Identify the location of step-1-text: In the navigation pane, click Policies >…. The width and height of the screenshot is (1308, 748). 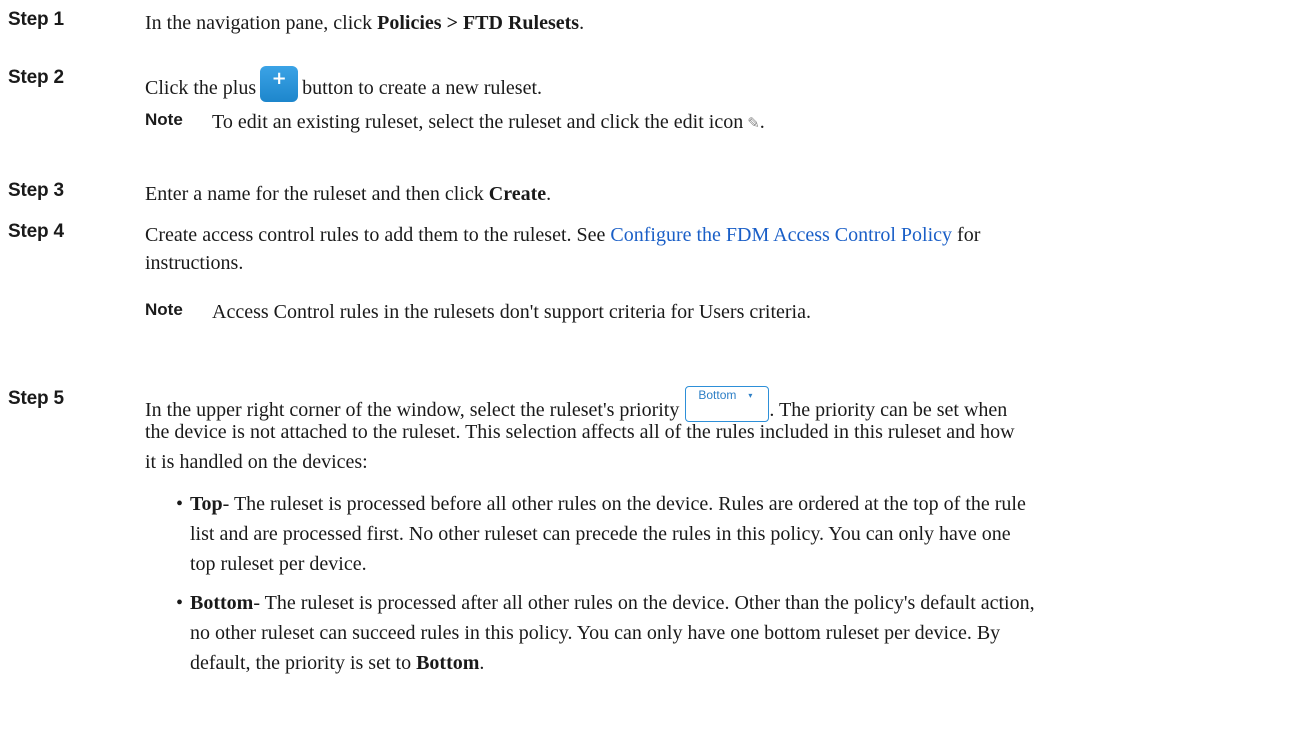
(364, 23).